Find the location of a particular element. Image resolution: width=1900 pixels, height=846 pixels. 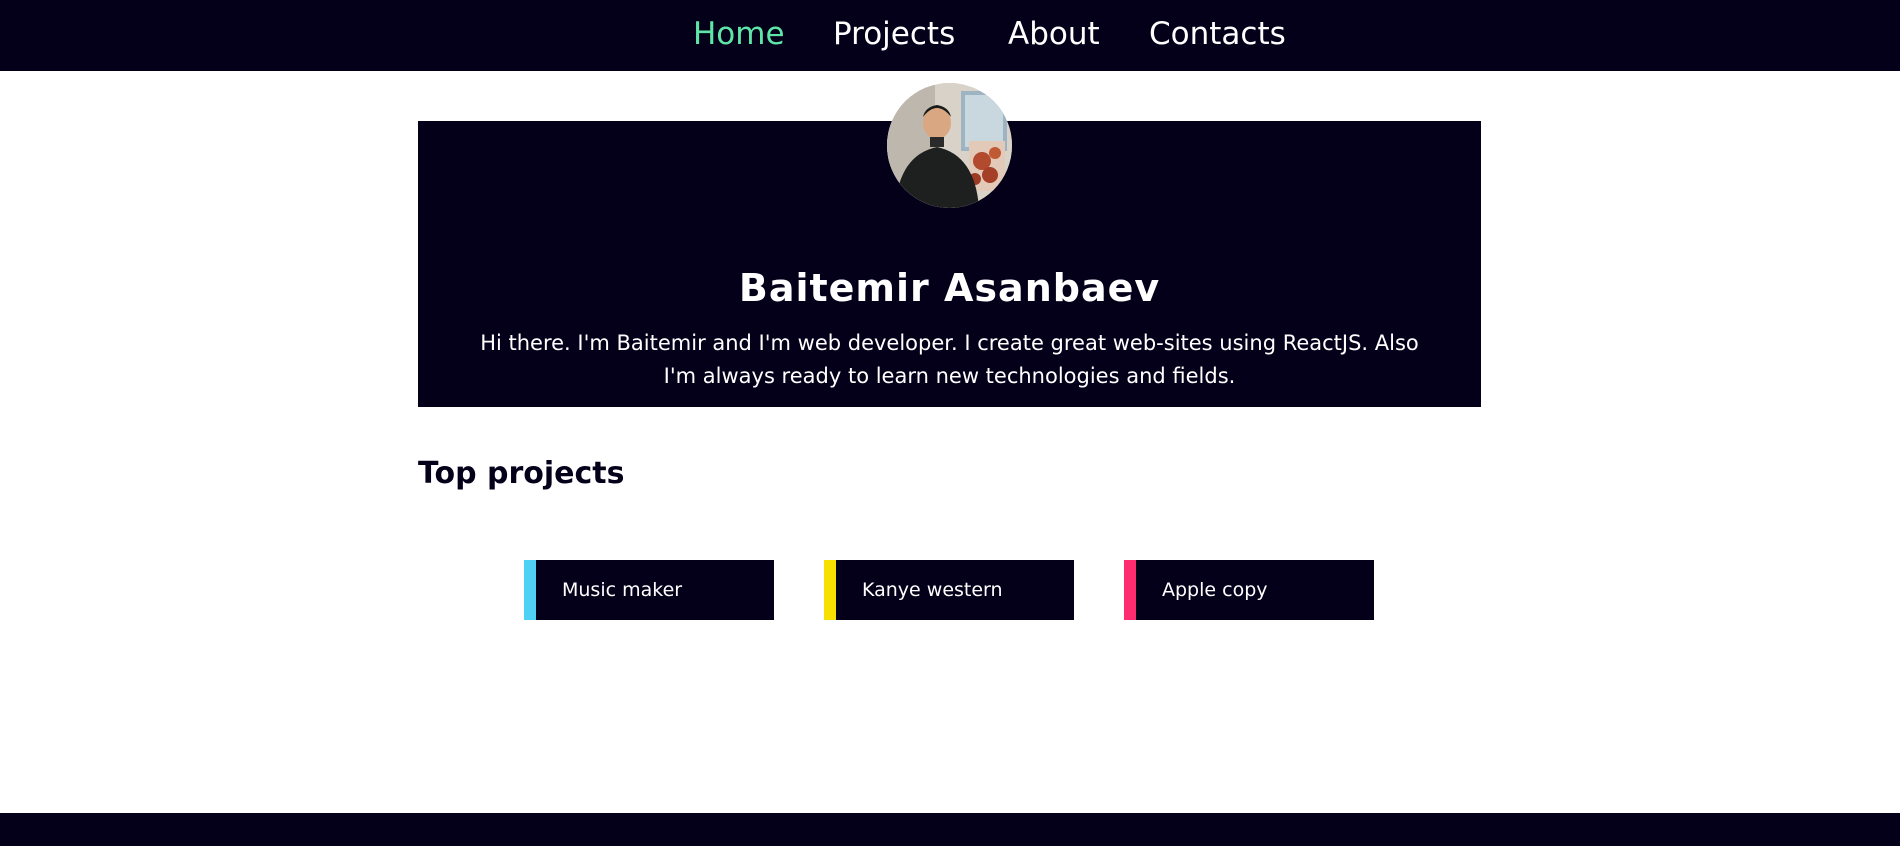

top-projects-title: Top projects is located at coordinates (521, 473).